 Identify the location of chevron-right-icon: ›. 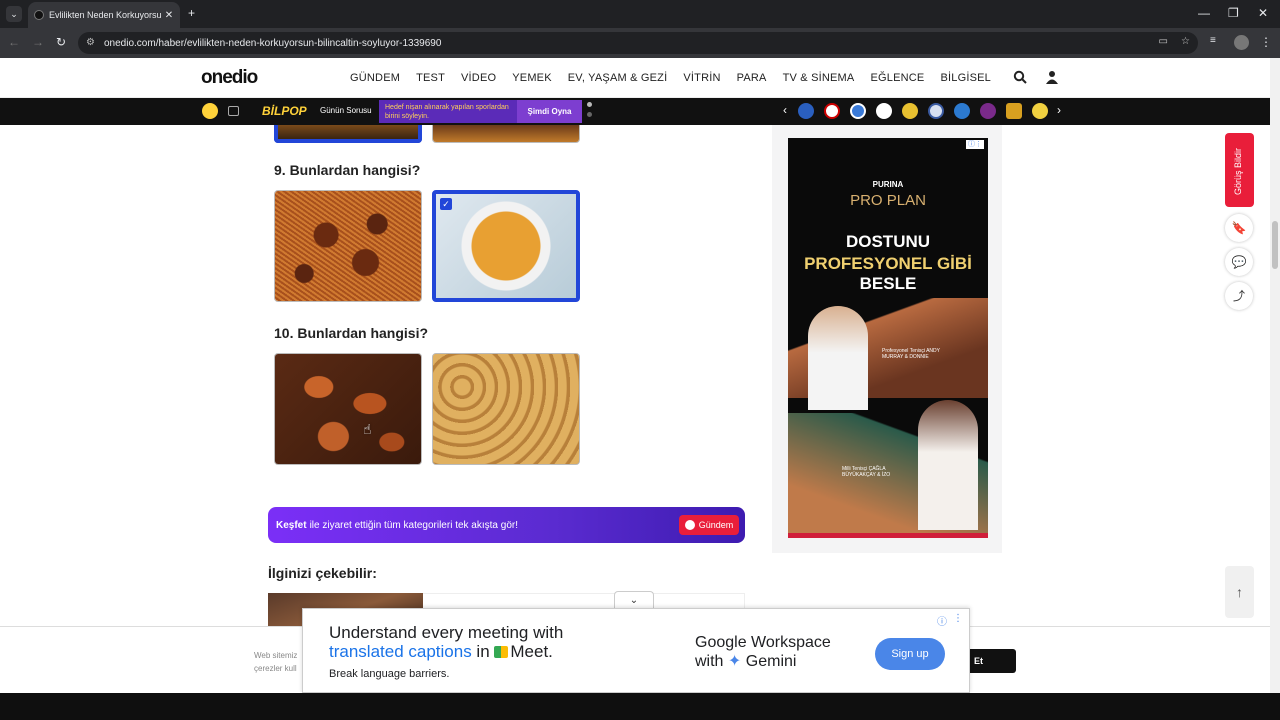
(1059, 110).